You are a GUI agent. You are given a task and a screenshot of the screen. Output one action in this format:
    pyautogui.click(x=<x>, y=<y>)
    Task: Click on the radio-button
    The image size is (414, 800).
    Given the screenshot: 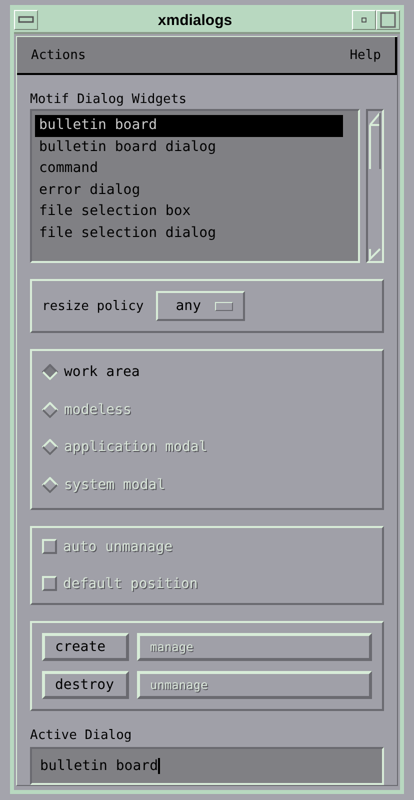 What is the action you would take?
    pyautogui.click(x=50, y=372)
    